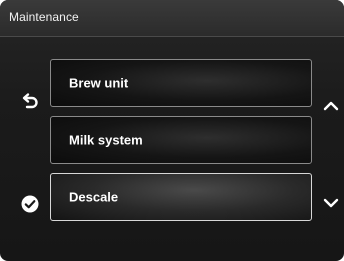 The image size is (344, 261). Describe the element at coordinates (181, 197) in the screenshot. I see `menu-item-descale: Descale` at that location.